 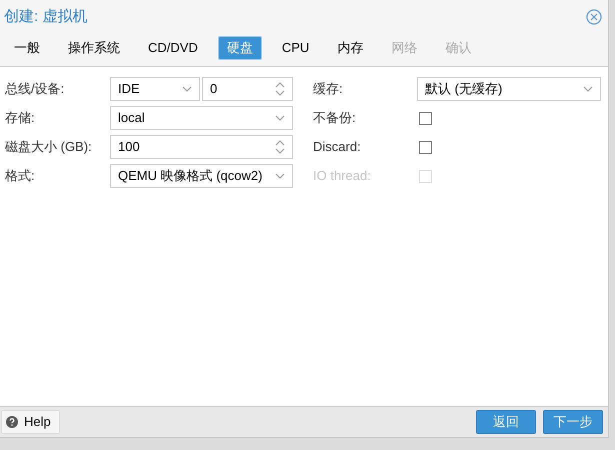 What do you see at coordinates (20, 118) in the screenshot?
I see `field-label: 存储:` at bounding box center [20, 118].